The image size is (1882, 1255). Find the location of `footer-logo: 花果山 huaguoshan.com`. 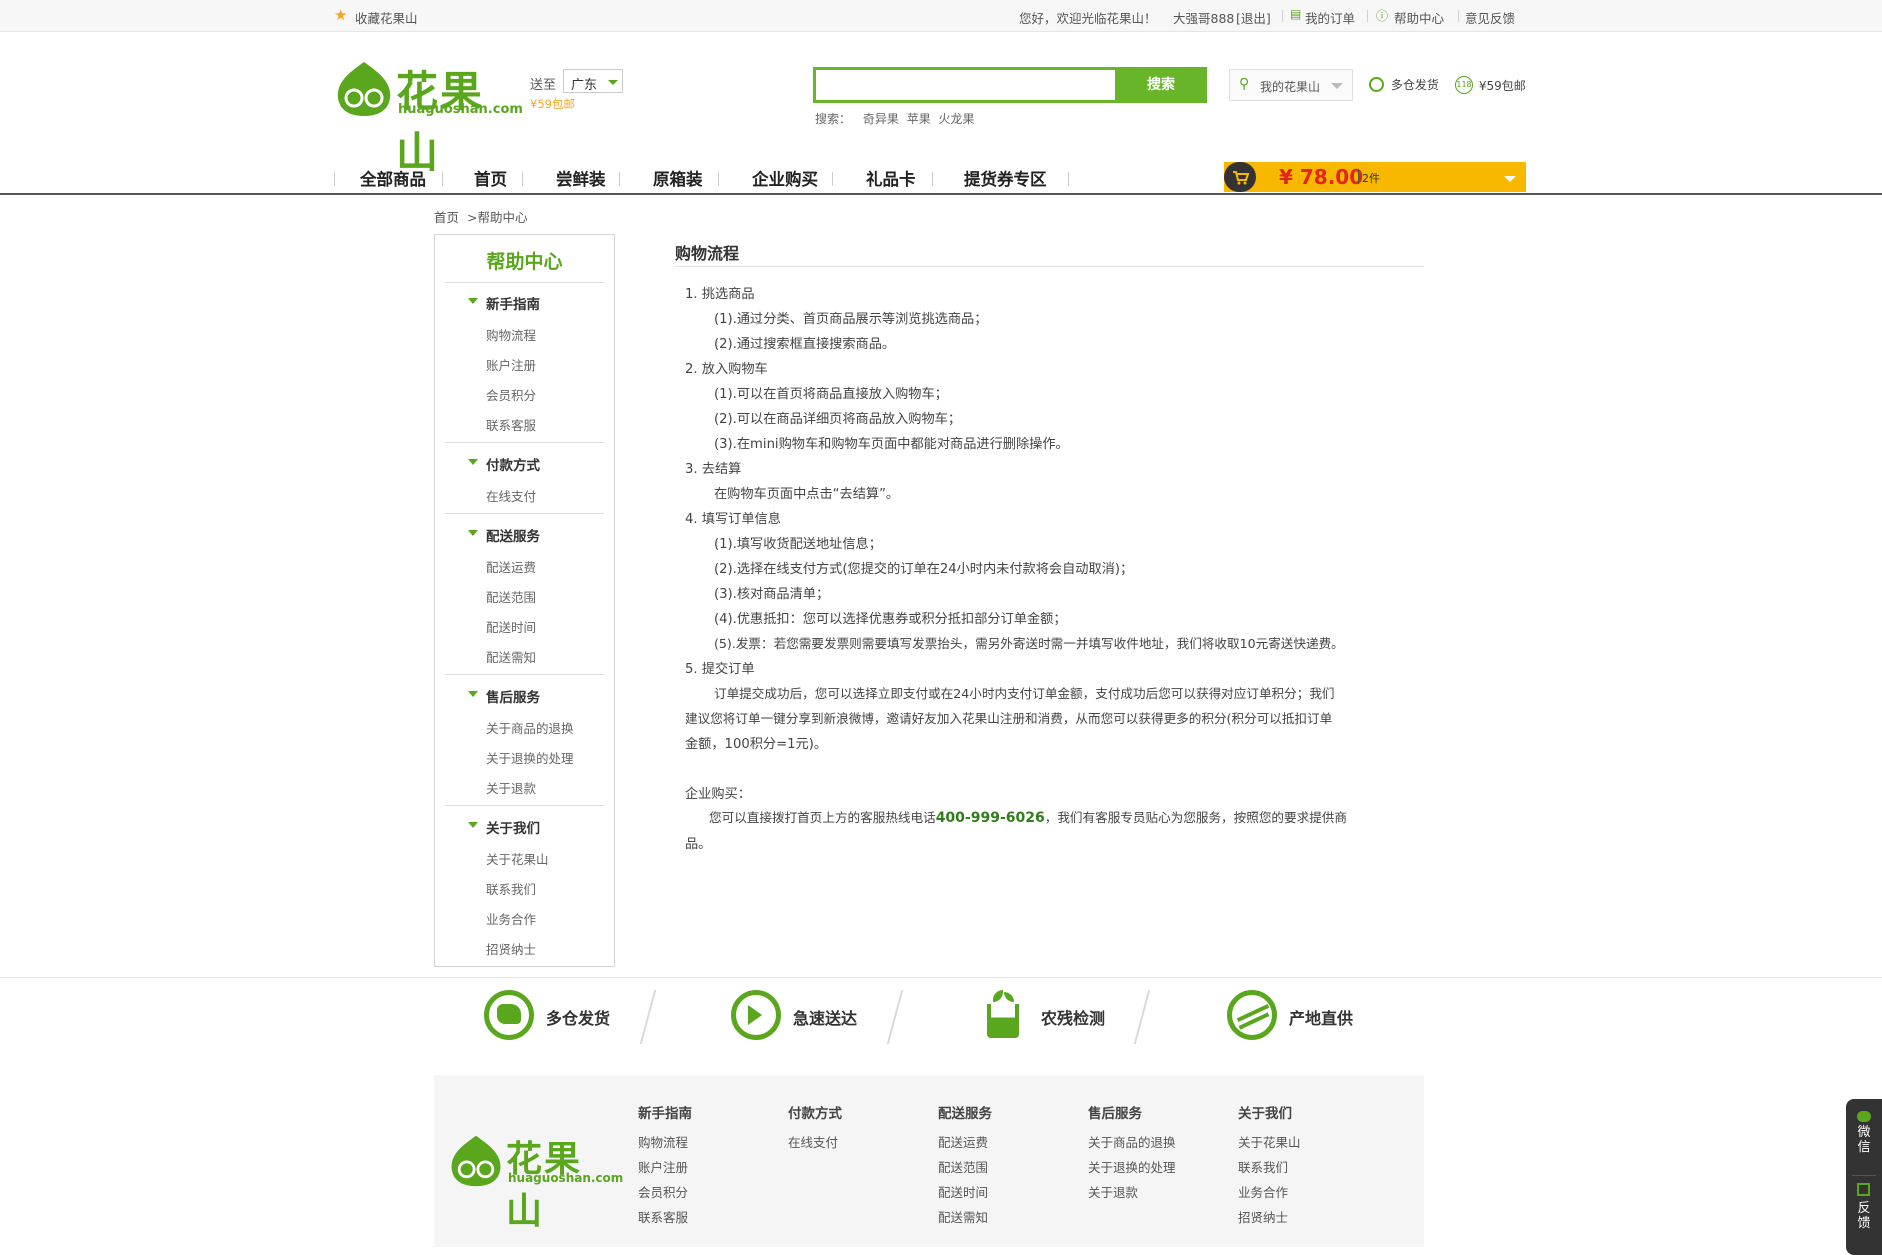

footer-logo: 花果山 huaguoshan.com is located at coordinates (535, 1181).